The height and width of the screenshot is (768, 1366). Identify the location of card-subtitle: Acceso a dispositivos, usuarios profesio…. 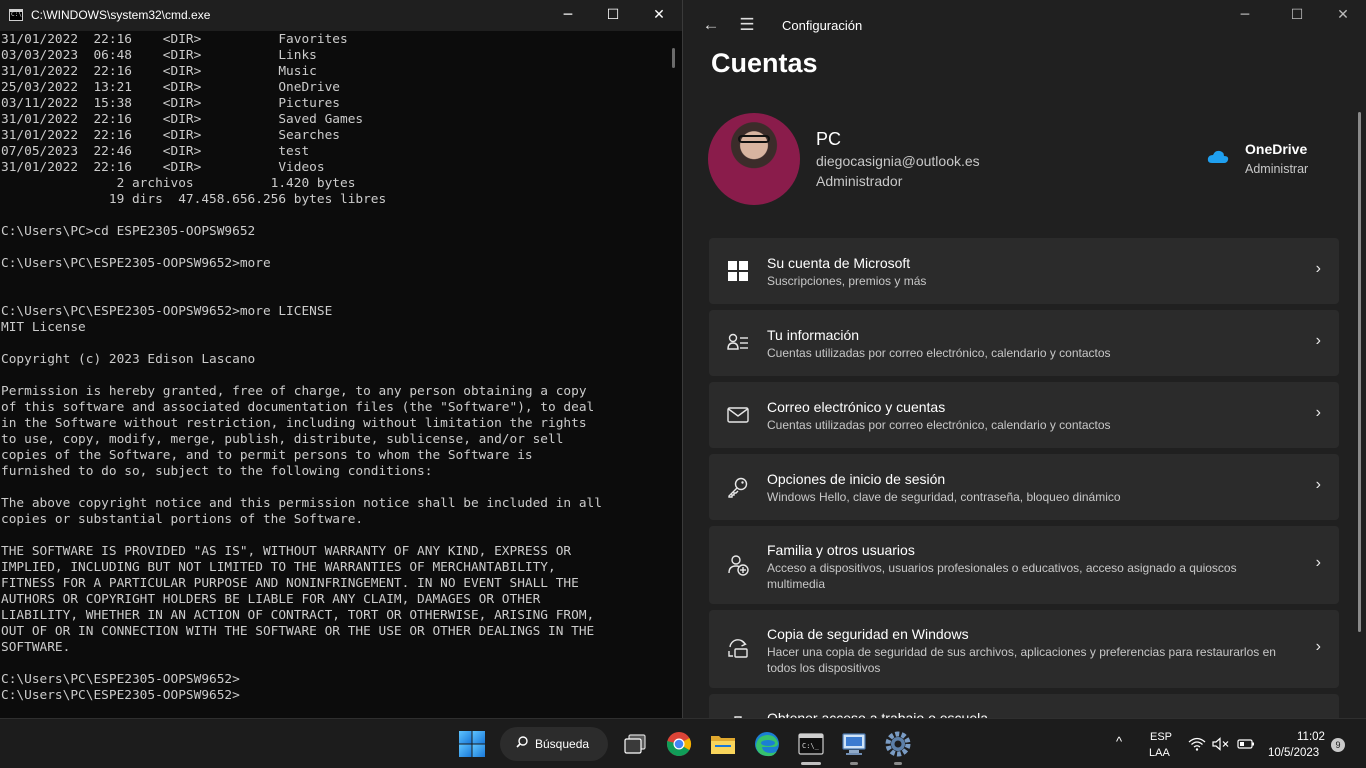
(1002, 576).